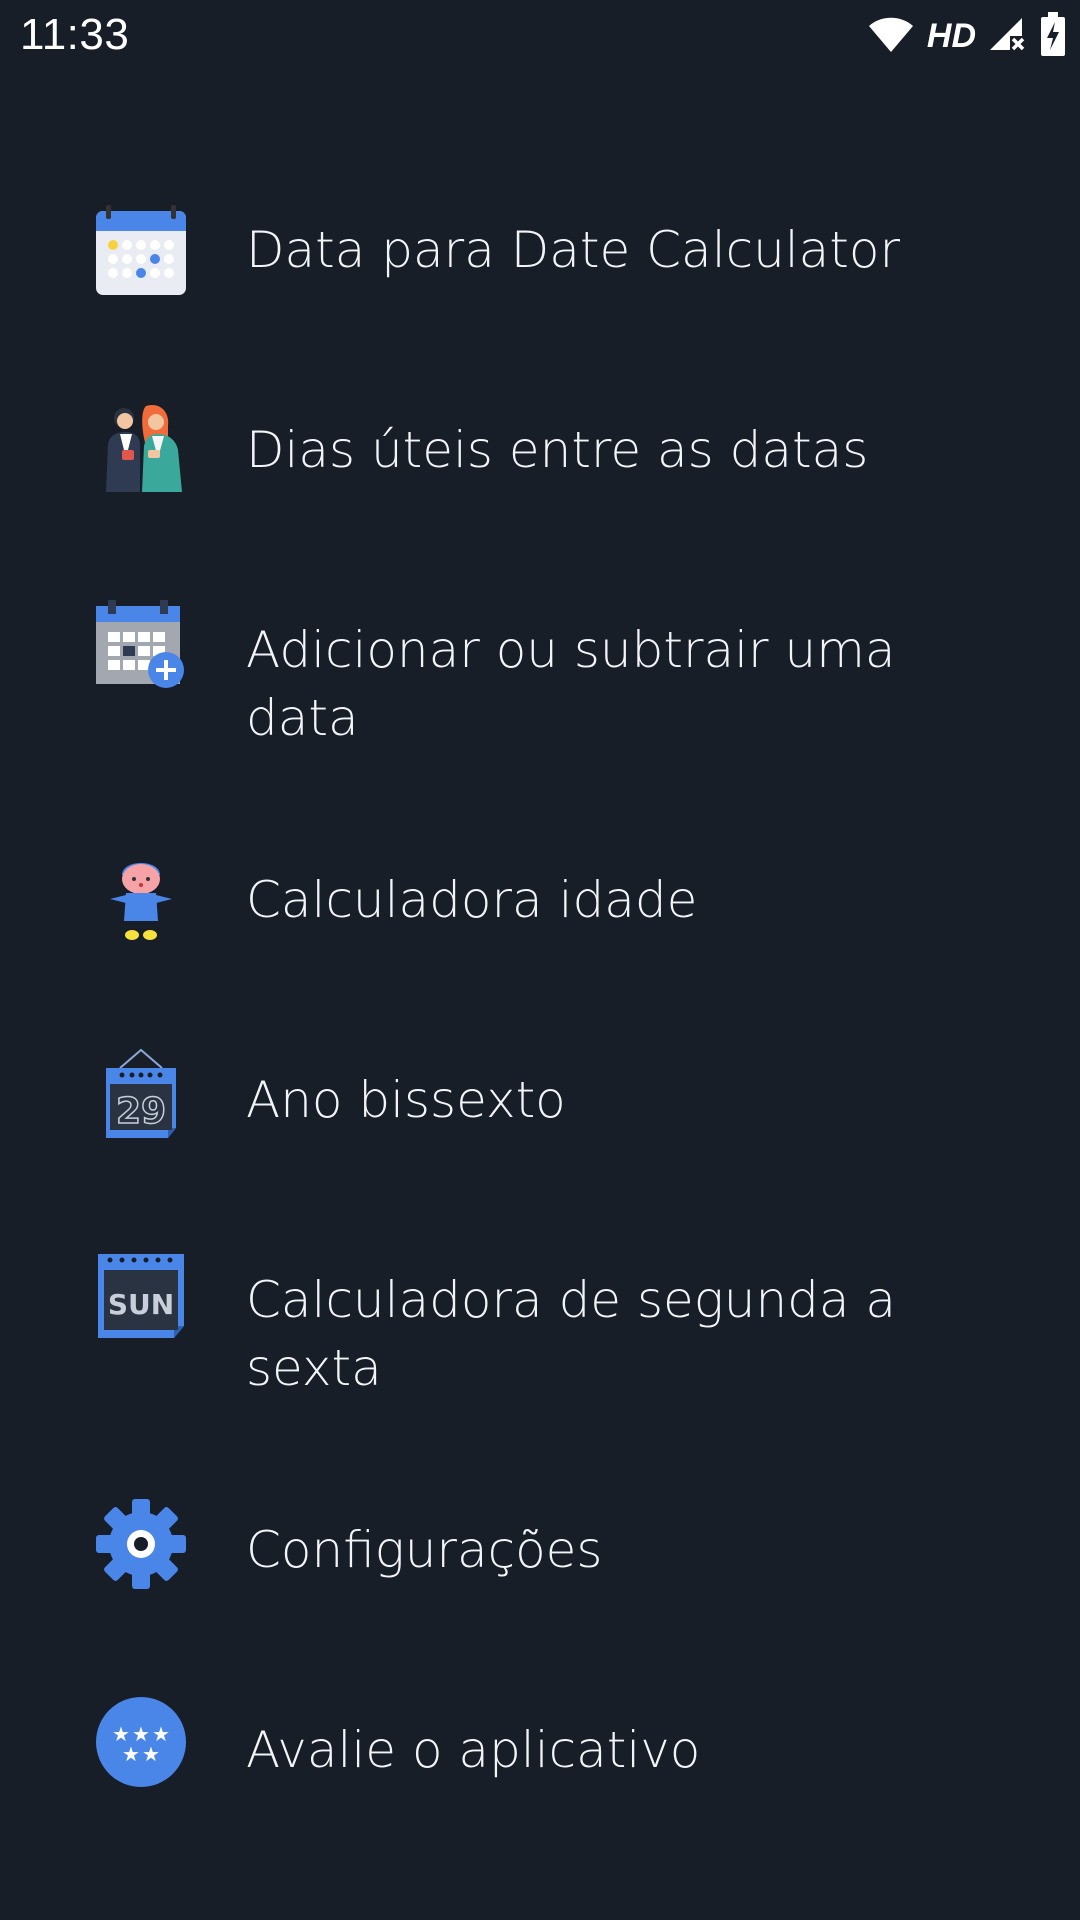 The height and width of the screenshot is (1920, 1080). I want to click on menu-item-label: Avalie o aplicativo, so click(473, 1750).